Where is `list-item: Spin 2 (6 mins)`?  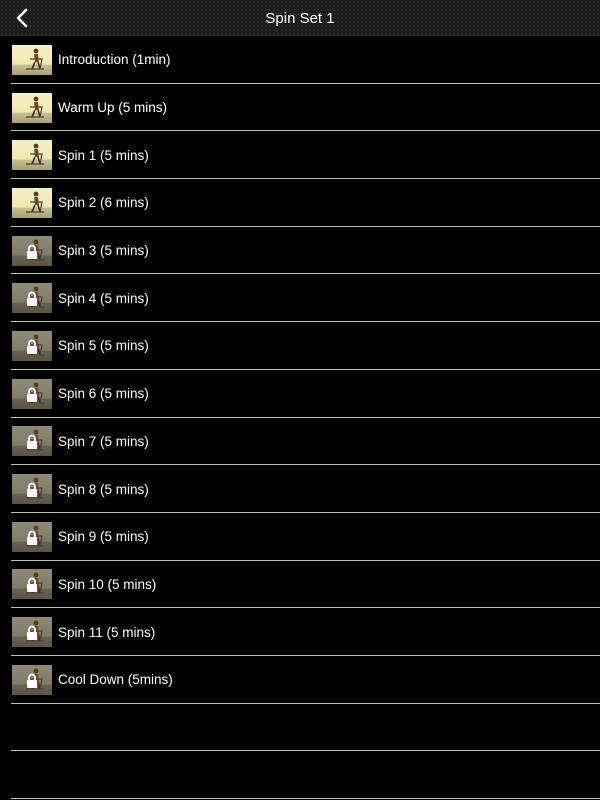 list-item: Spin 2 (6 mins) is located at coordinates (300, 203).